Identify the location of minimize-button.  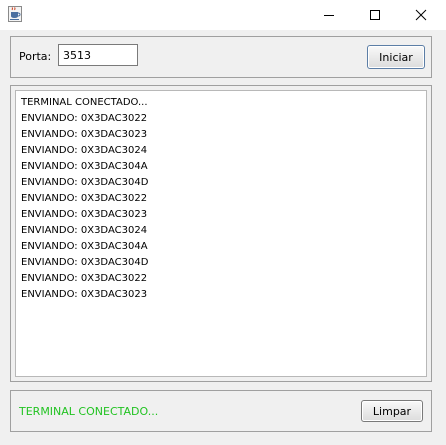
(329, 15).